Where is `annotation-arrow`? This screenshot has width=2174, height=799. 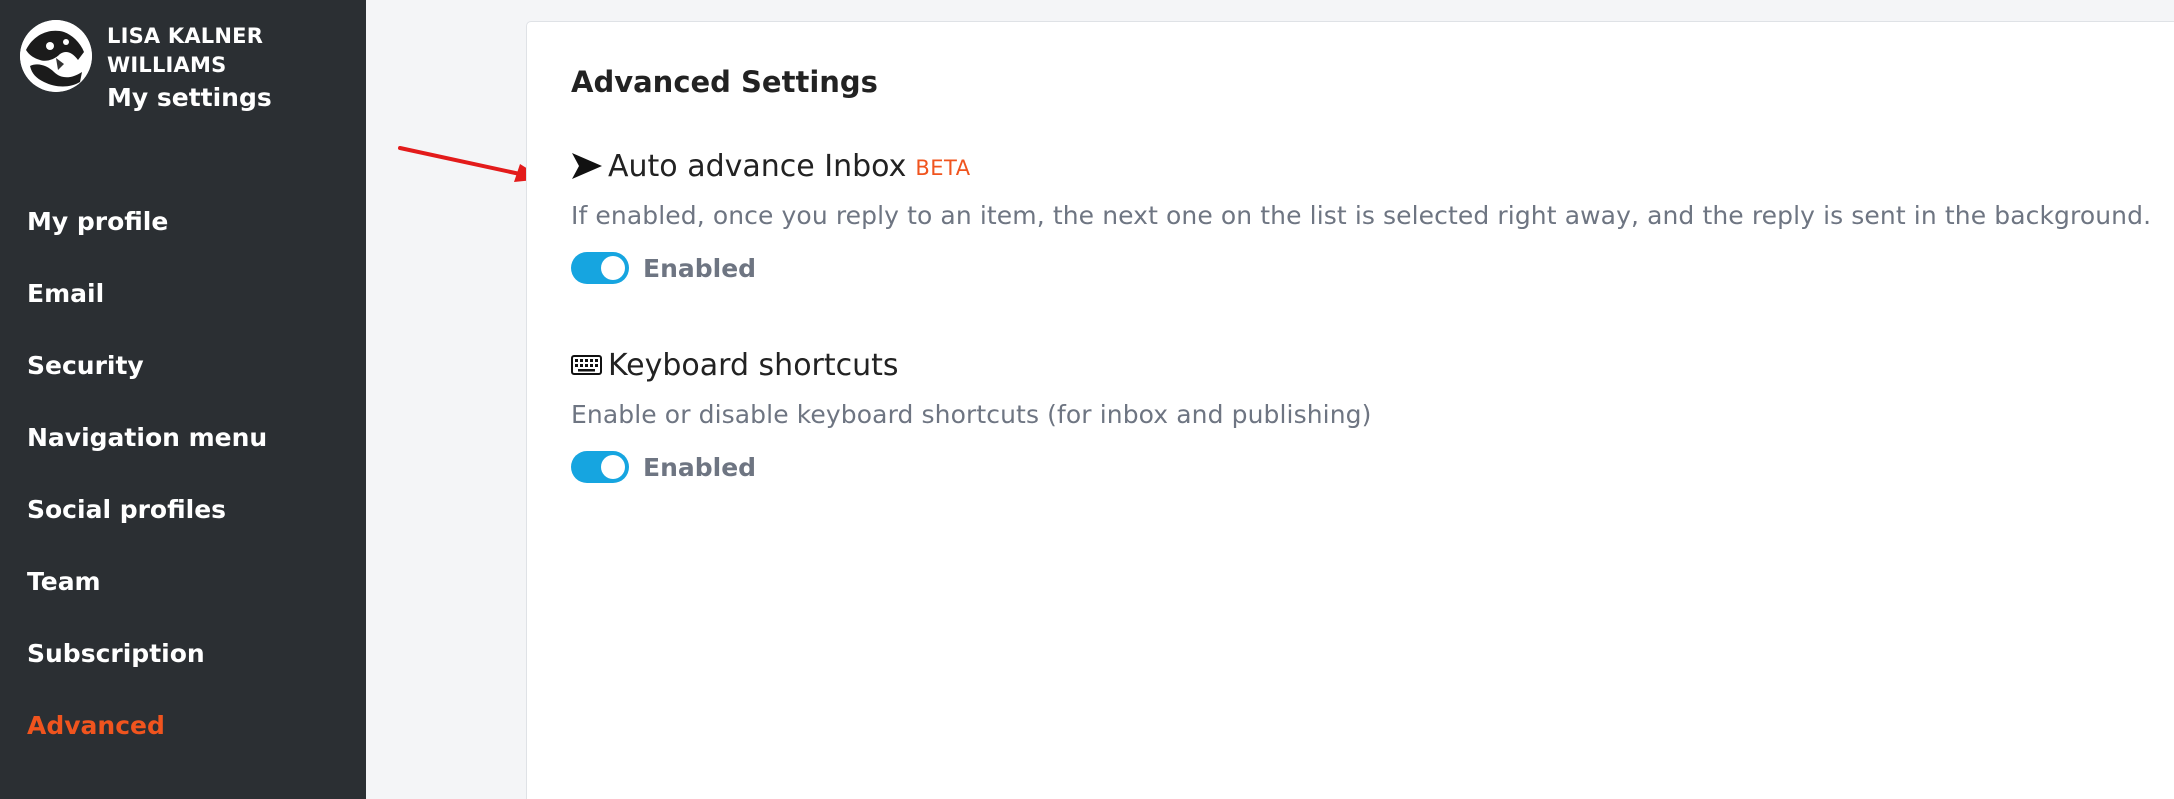 annotation-arrow is located at coordinates (471, 164).